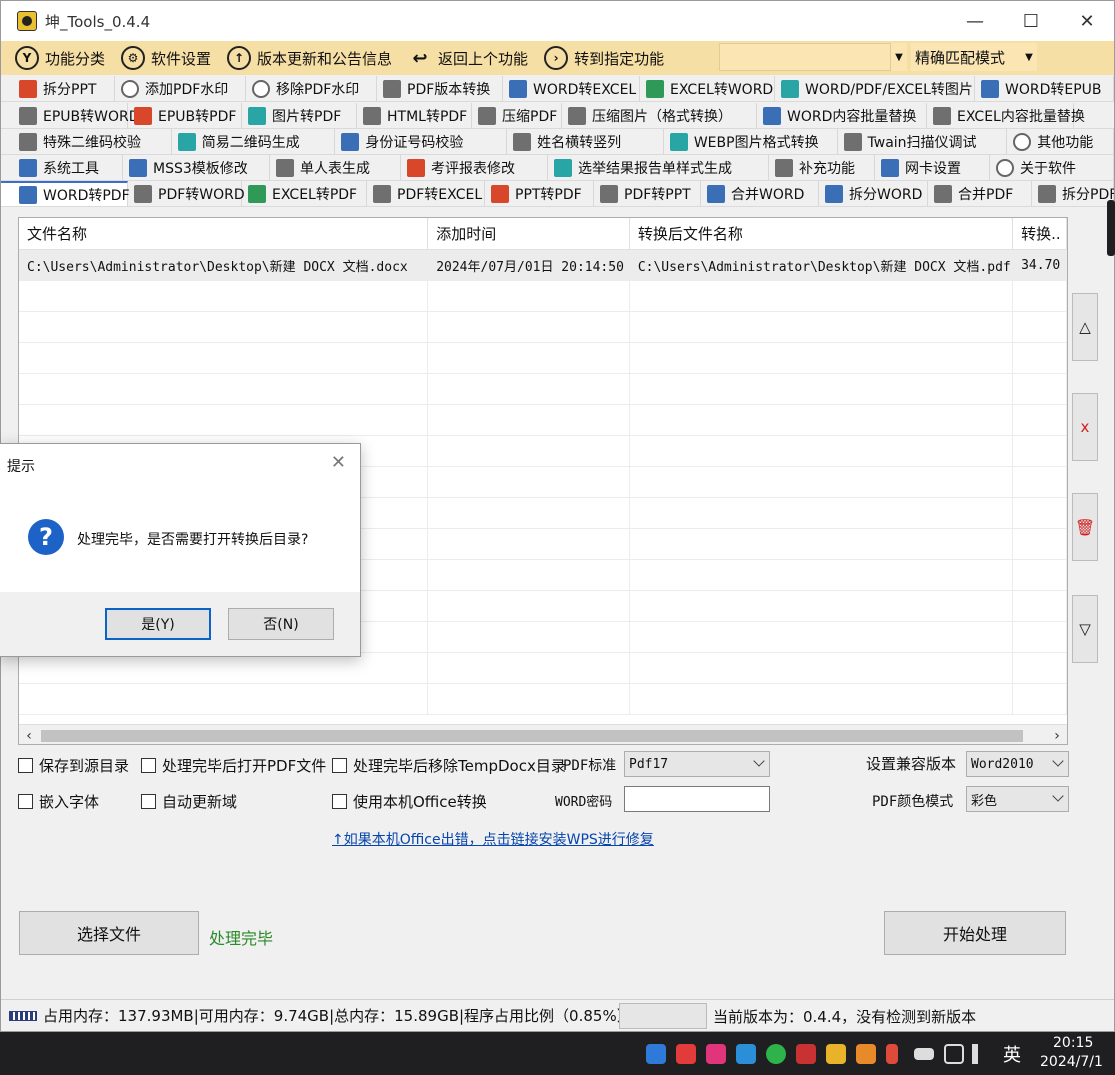 The width and height of the screenshot is (1115, 1075). Describe the element at coordinates (70, 115) in the screenshot. I see `tab-function: EPUB转WORD` at that location.